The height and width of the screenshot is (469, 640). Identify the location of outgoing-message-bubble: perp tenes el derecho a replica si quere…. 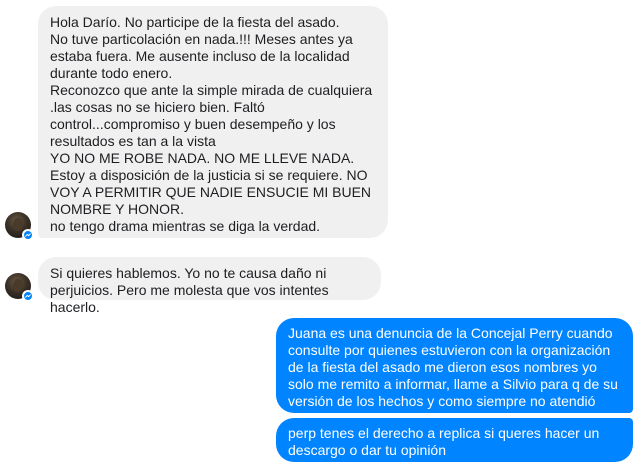
(454, 440).